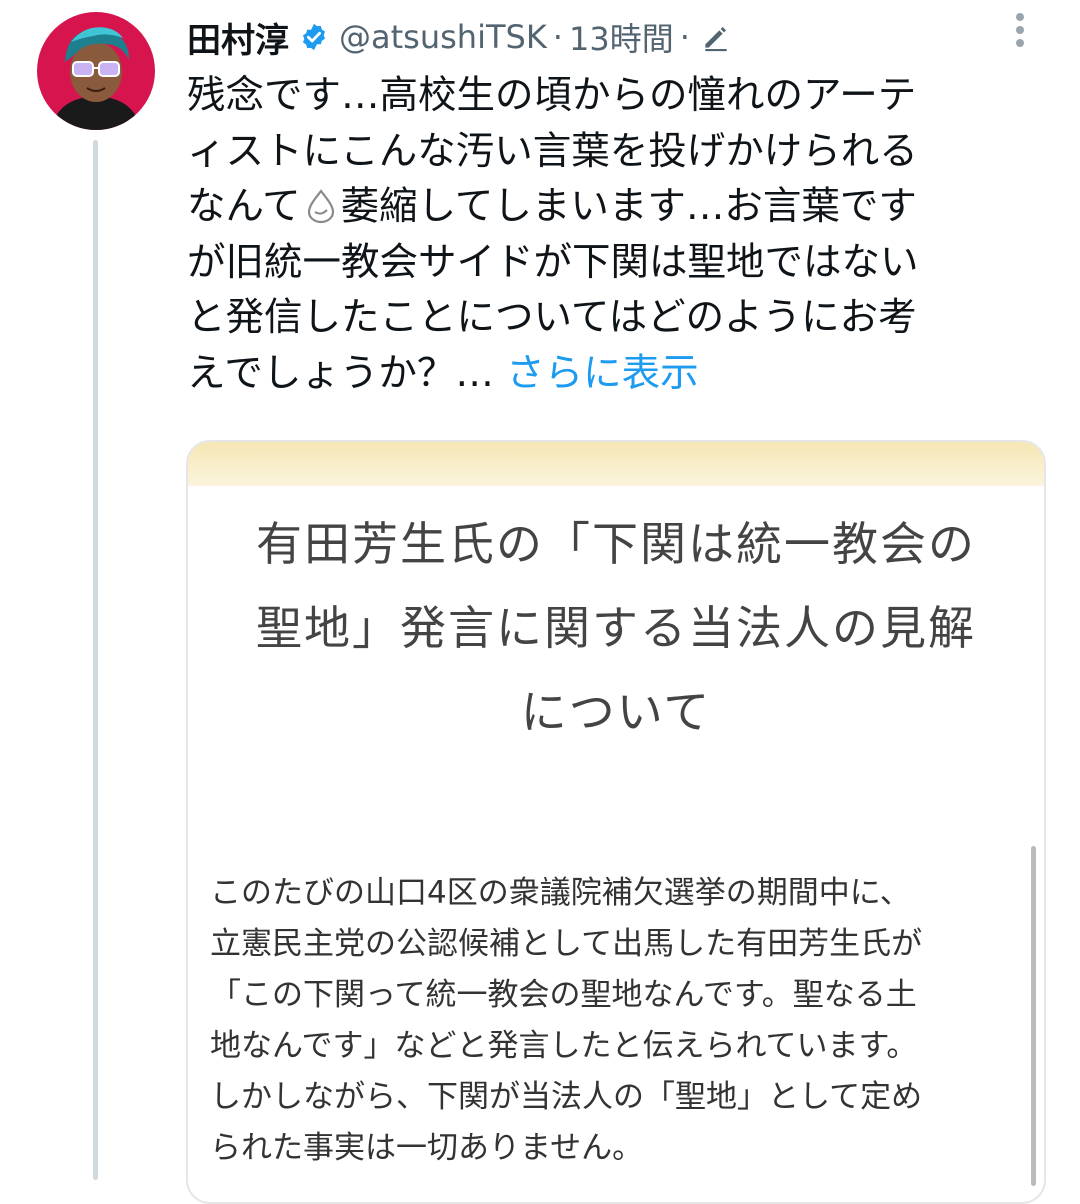  I want to click on tweet-text-line: と発信したことについてはどのようにお考, so click(552, 317).